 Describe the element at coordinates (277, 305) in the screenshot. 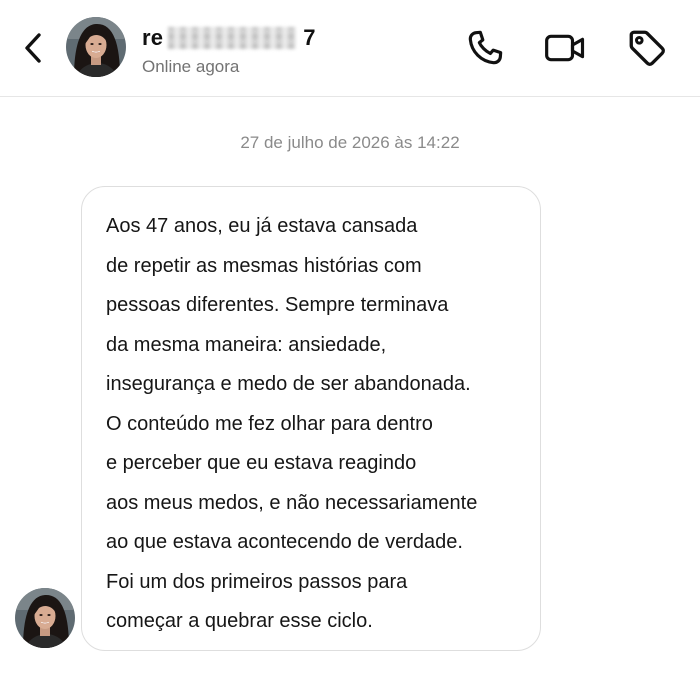

I see `message-line: pessoas diferentes. Sempre terminava` at that location.